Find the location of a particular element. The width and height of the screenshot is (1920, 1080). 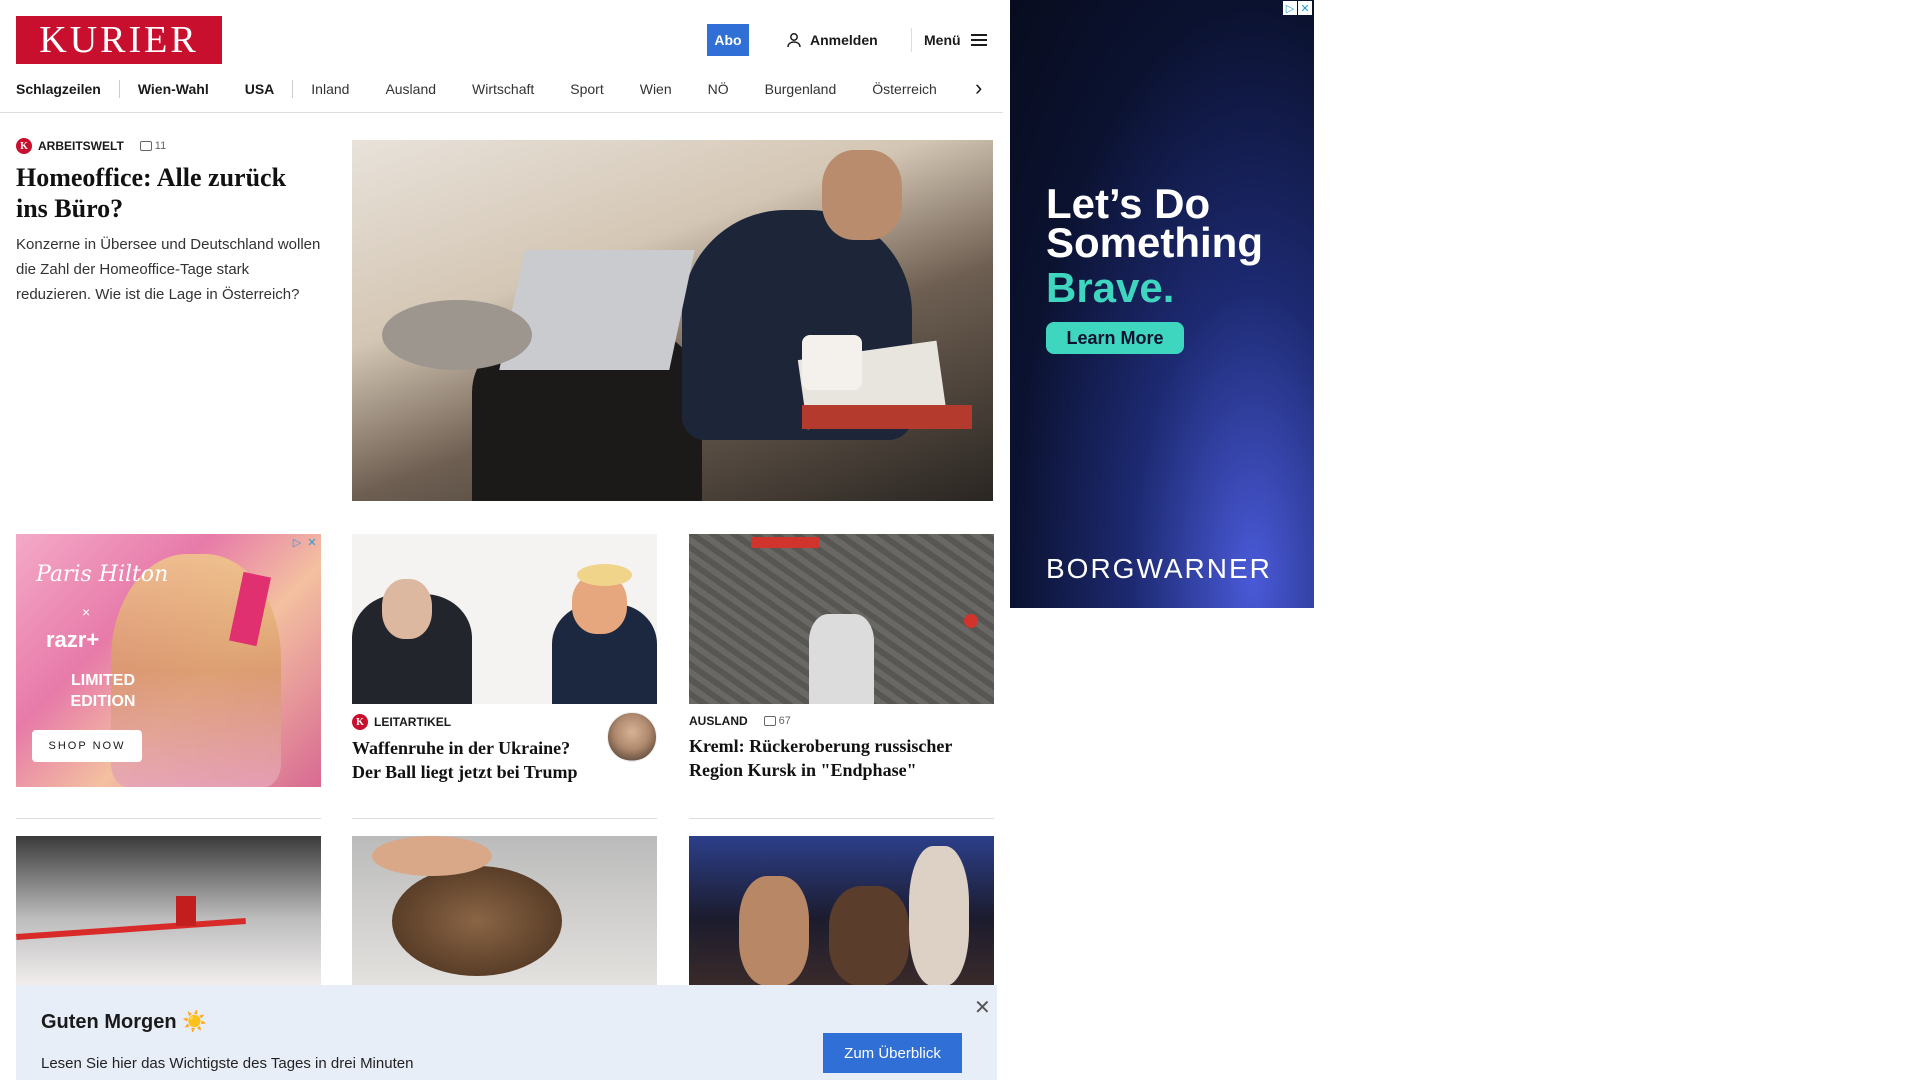

ad-headline-2: Something is located at coordinates (1154, 242).